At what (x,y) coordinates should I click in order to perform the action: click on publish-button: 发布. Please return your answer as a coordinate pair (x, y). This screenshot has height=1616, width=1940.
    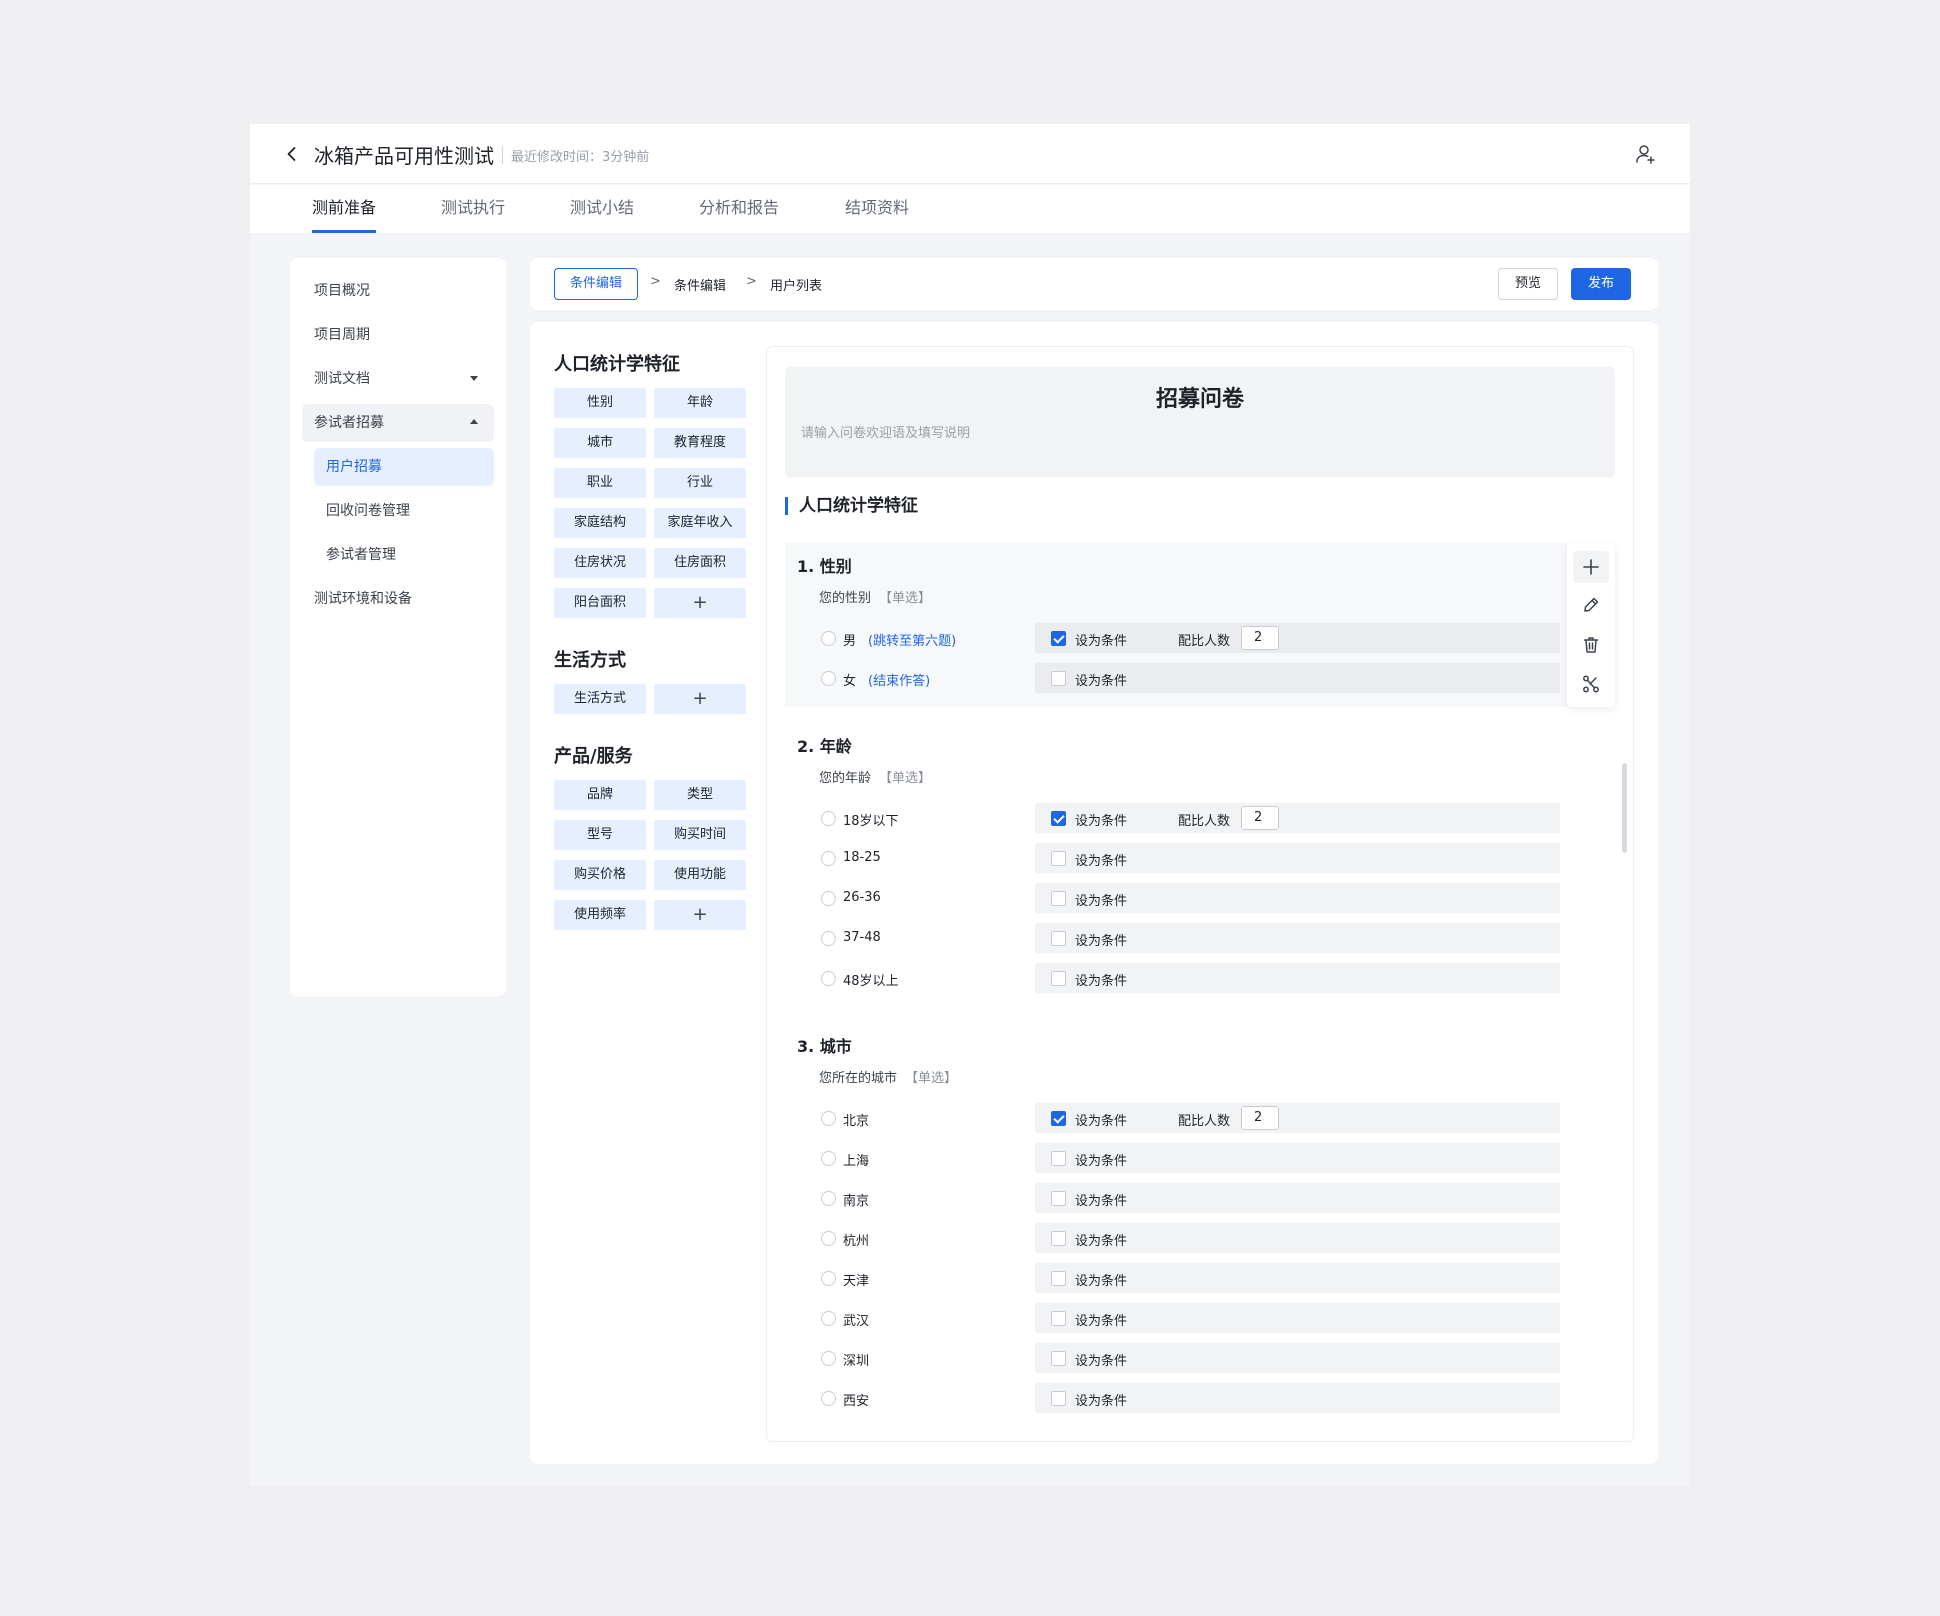
    Looking at the image, I should click on (1601, 284).